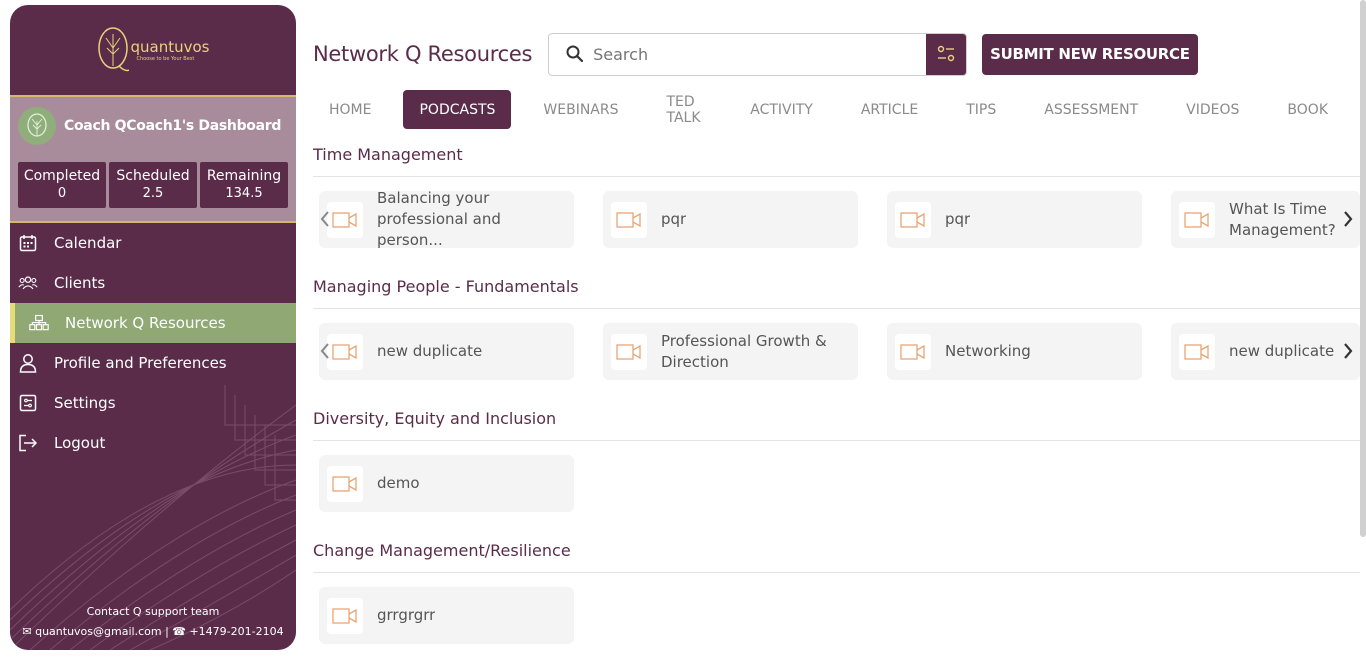 The image size is (1366, 657). What do you see at coordinates (153, 363) in the screenshot?
I see `sidebar-item-profile: Profile and Preferences` at bounding box center [153, 363].